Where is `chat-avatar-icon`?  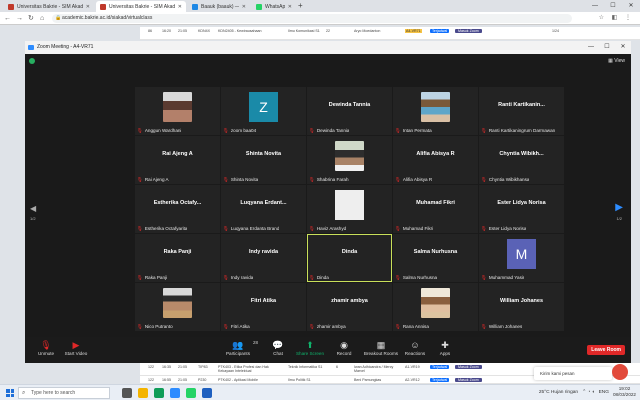
chat-avatar-icon is located at coordinates (620, 372).